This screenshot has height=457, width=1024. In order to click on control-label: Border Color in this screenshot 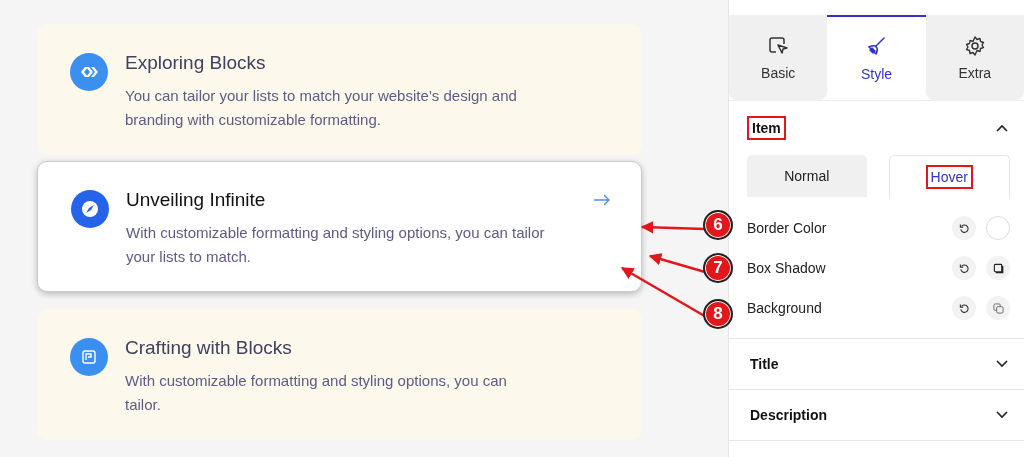, I will do `click(787, 228)`.